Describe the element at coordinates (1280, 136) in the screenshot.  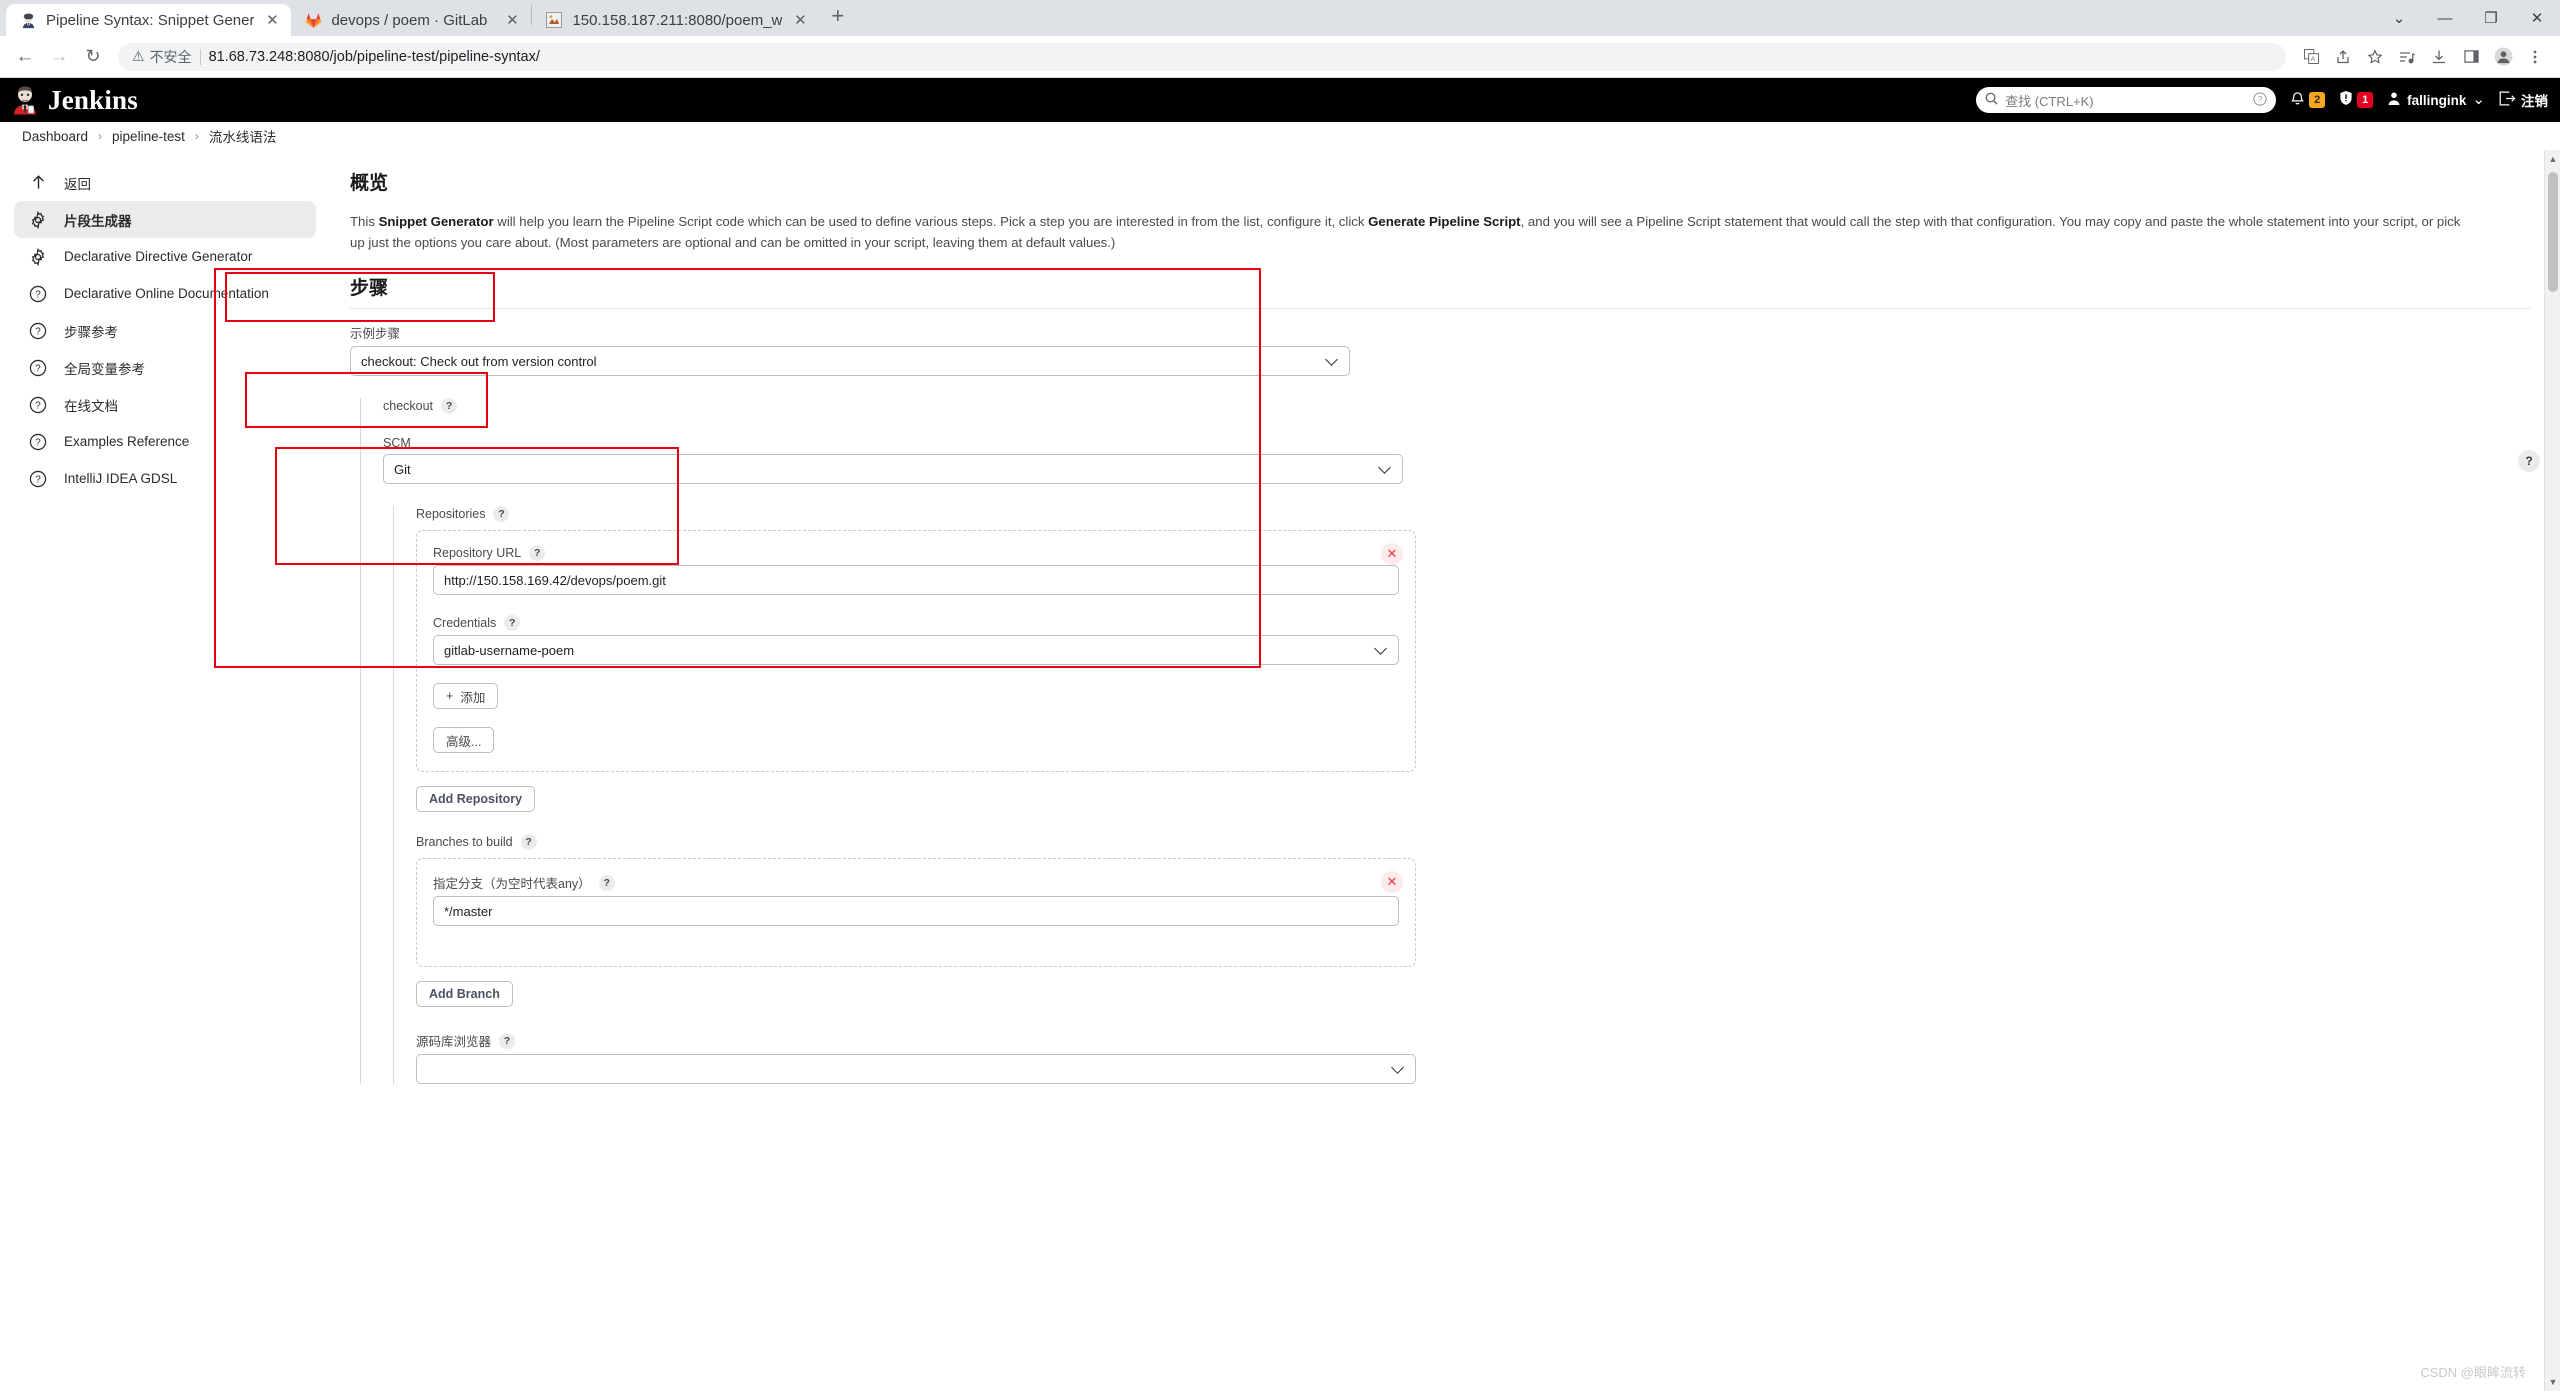
I see `breadcrumb: Dashboard › pipeline-test › 流水线语法` at that location.